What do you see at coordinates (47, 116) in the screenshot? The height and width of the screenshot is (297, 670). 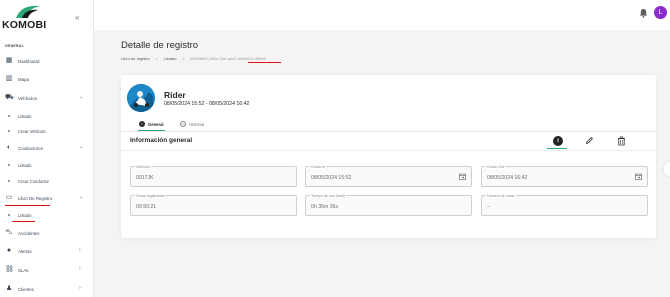 I see `sidebar-subitem-vehiculos-listado: Listado` at bounding box center [47, 116].